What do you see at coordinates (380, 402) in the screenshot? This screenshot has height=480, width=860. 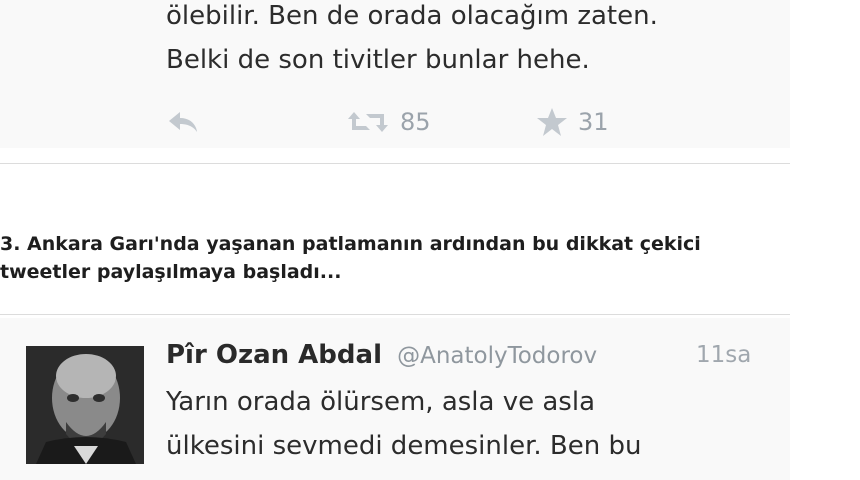 I see `tweet-text-line: Yarın orada ölürsem, asla ve asla` at bounding box center [380, 402].